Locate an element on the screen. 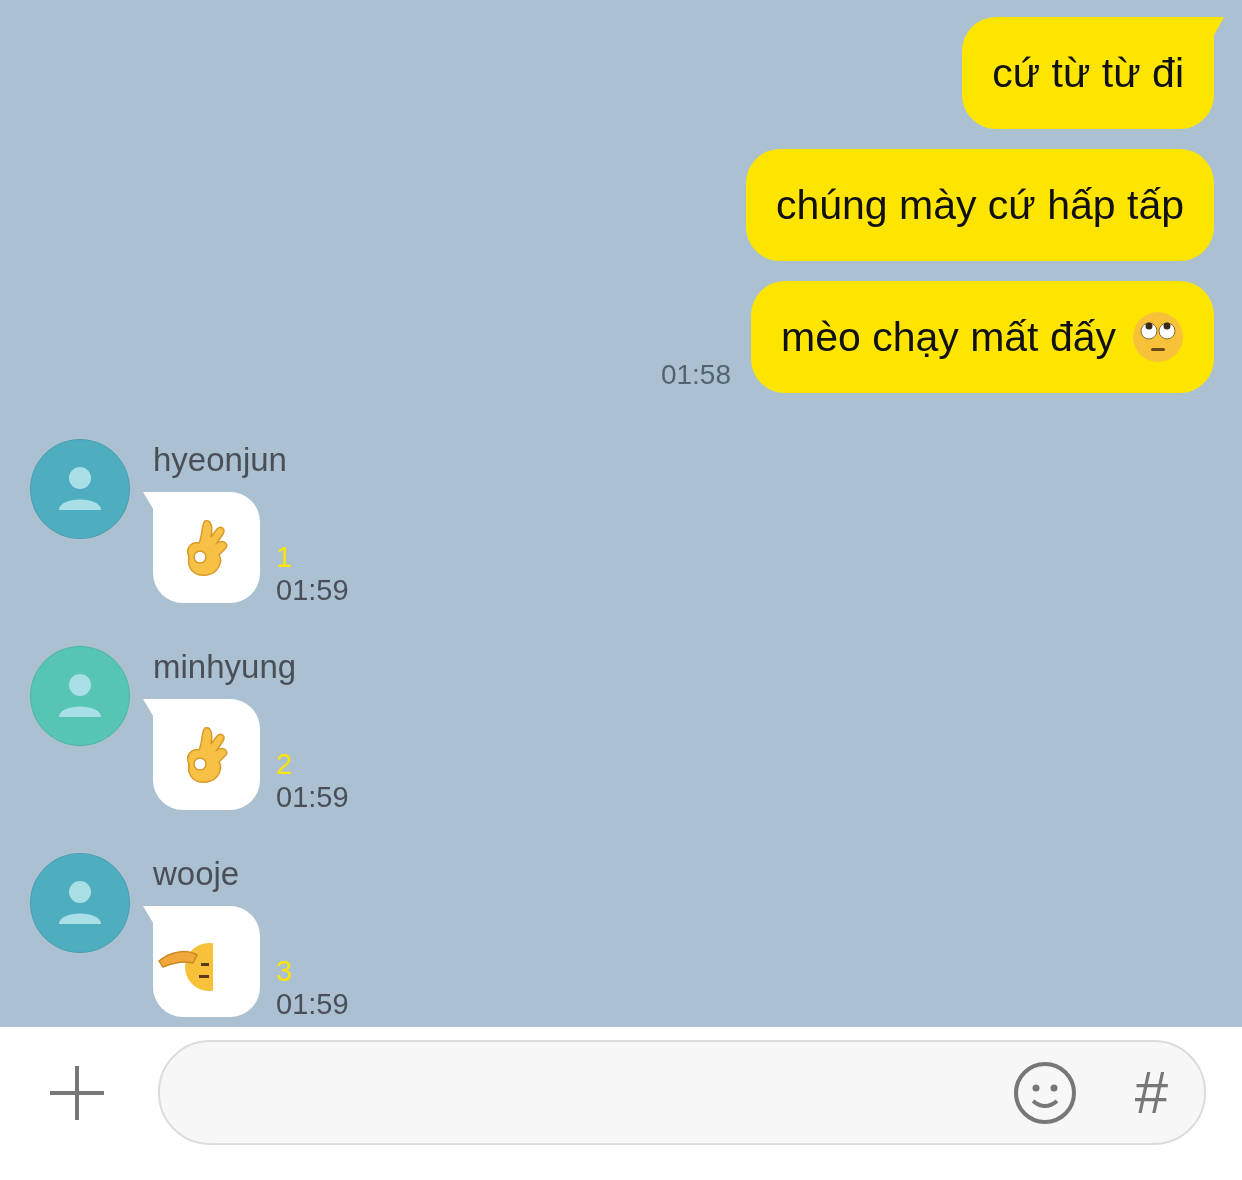 The height and width of the screenshot is (1180, 1242). rolling-eyes-face-icon is located at coordinates (1158, 337).